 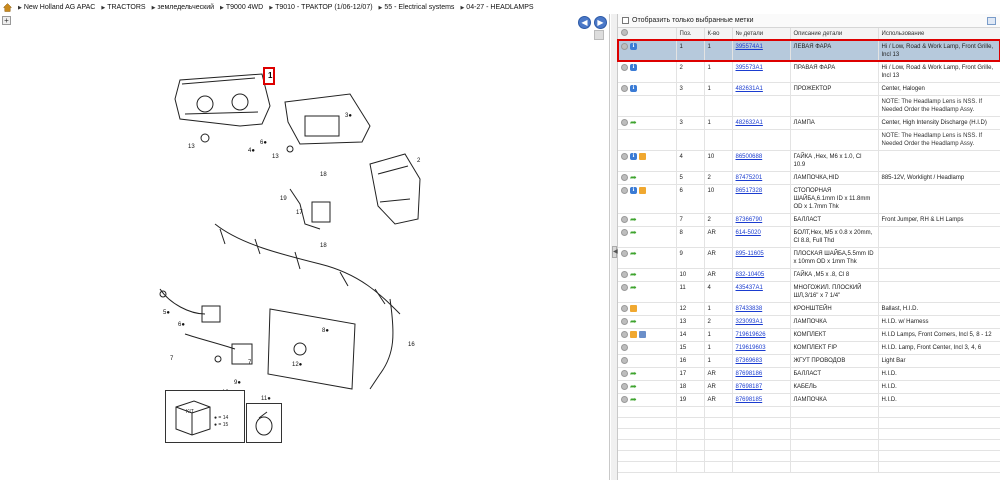 I want to click on breadcrumb-item: 55 - Electrical systems, so click(x=416, y=7).